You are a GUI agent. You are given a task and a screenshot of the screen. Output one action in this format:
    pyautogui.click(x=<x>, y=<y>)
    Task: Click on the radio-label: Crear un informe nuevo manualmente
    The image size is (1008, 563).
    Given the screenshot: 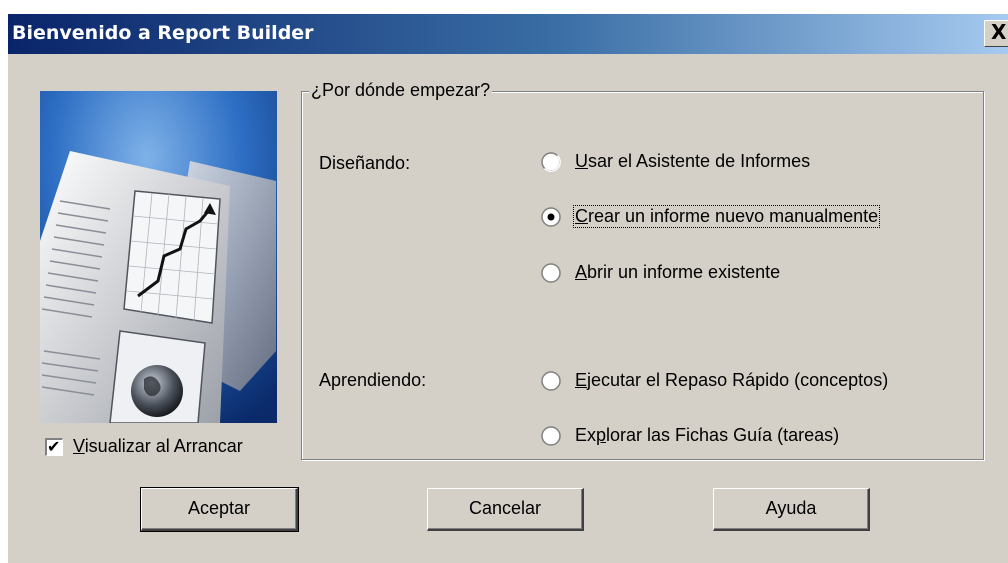 What is the action you would take?
    pyautogui.click(x=726, y=216)
    